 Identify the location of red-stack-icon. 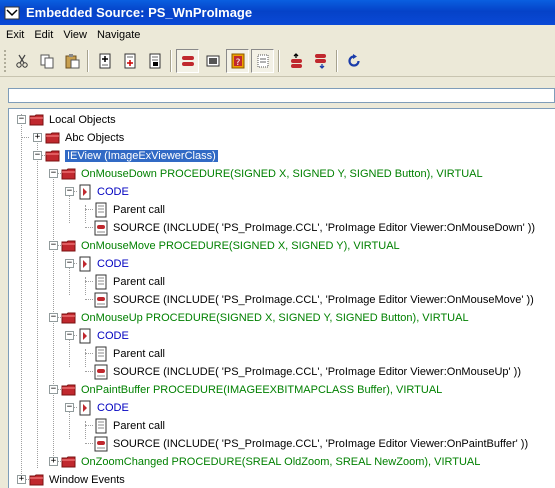
(187, 60).